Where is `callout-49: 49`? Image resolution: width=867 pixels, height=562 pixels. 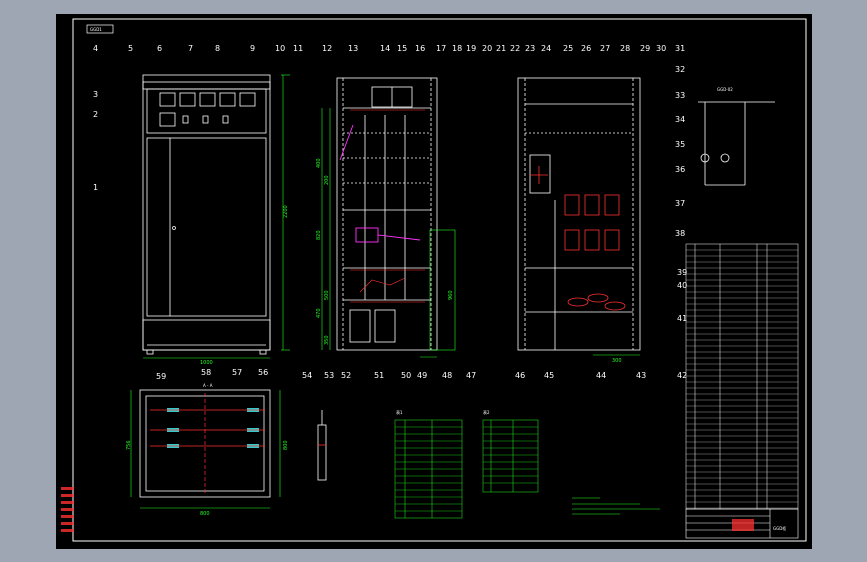
callout-49: 49 is located at coordinates (422, 375).